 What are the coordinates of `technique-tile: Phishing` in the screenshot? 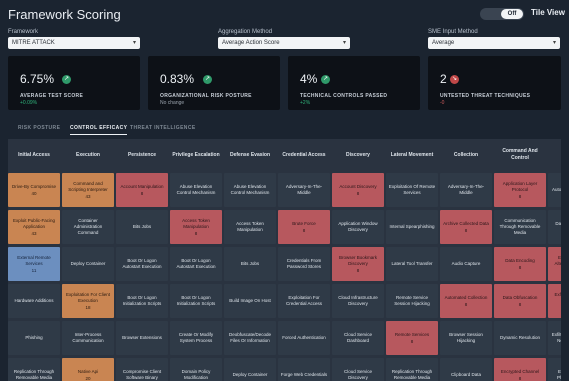 It's located at (34, 338).